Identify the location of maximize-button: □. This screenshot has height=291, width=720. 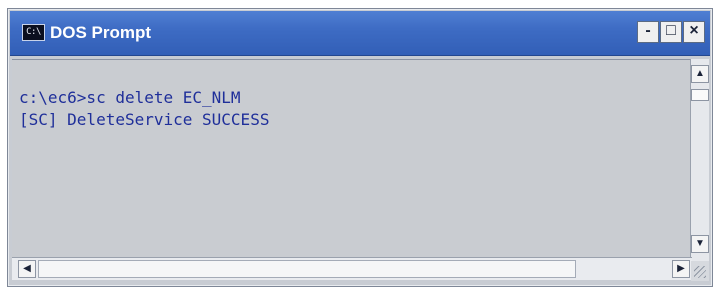
(671, 32).